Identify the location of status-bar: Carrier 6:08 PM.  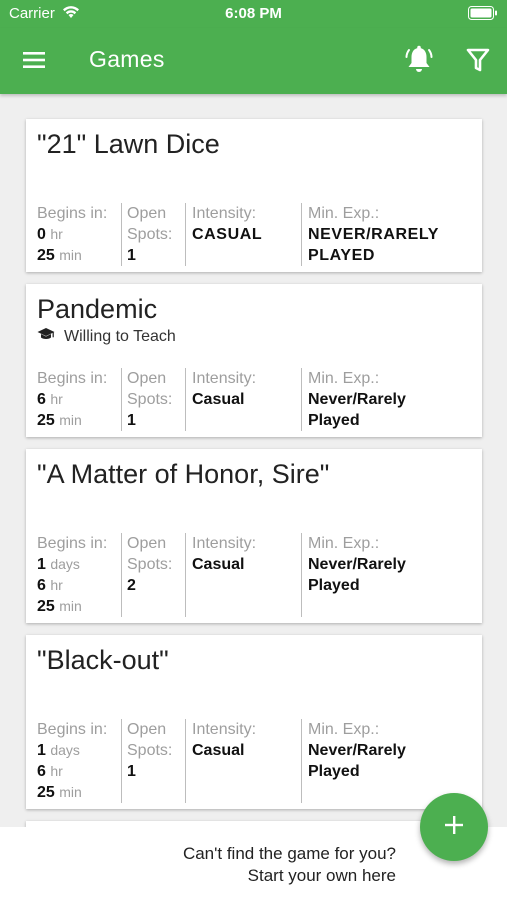
(253, 14).